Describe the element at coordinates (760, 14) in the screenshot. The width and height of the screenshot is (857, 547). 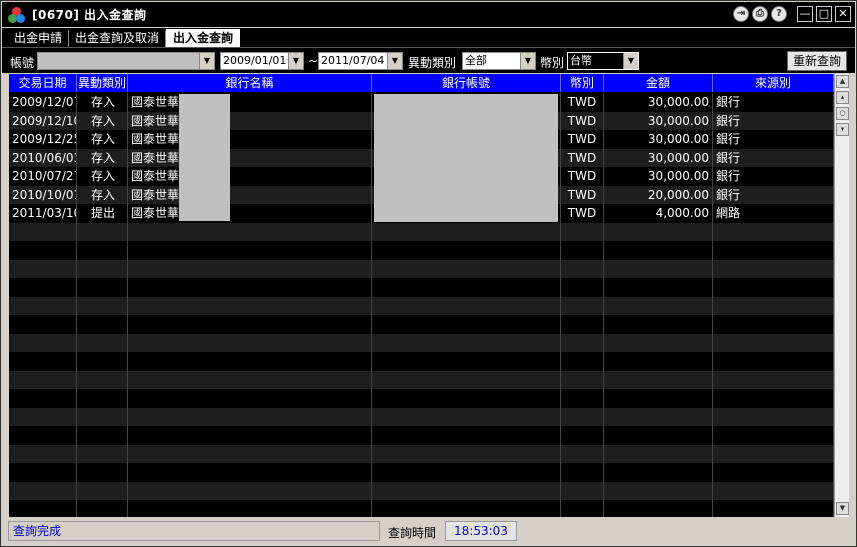
I see `print-icon: ⎙` at that location.